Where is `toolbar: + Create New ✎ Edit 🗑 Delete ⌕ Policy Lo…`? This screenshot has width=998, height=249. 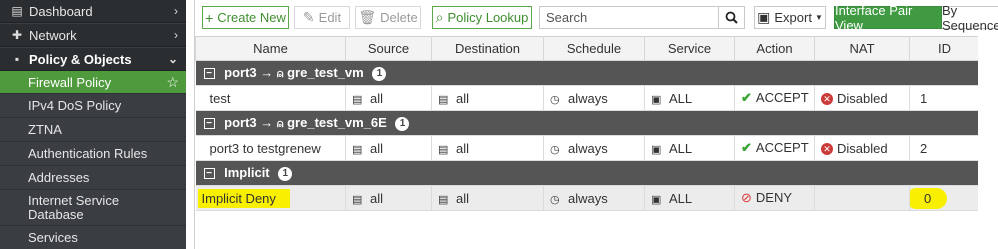 toolbar: + Create New ✎ Edit 🗑 Delete ⌕ Policy Lo… is located at coordinates (596, 18).